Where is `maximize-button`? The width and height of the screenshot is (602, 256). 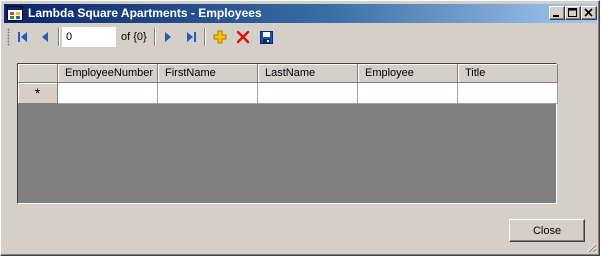
maximize-button is located at coordinates (573, 13).